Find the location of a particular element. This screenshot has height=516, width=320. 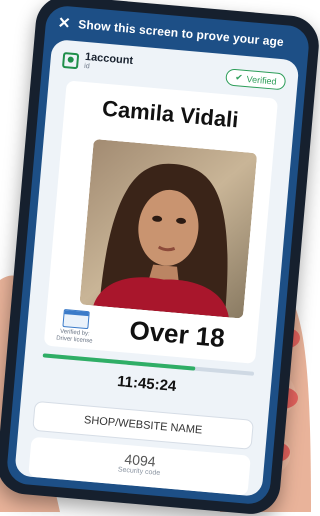

driver-license-icon is located at coordinates (76, 319).